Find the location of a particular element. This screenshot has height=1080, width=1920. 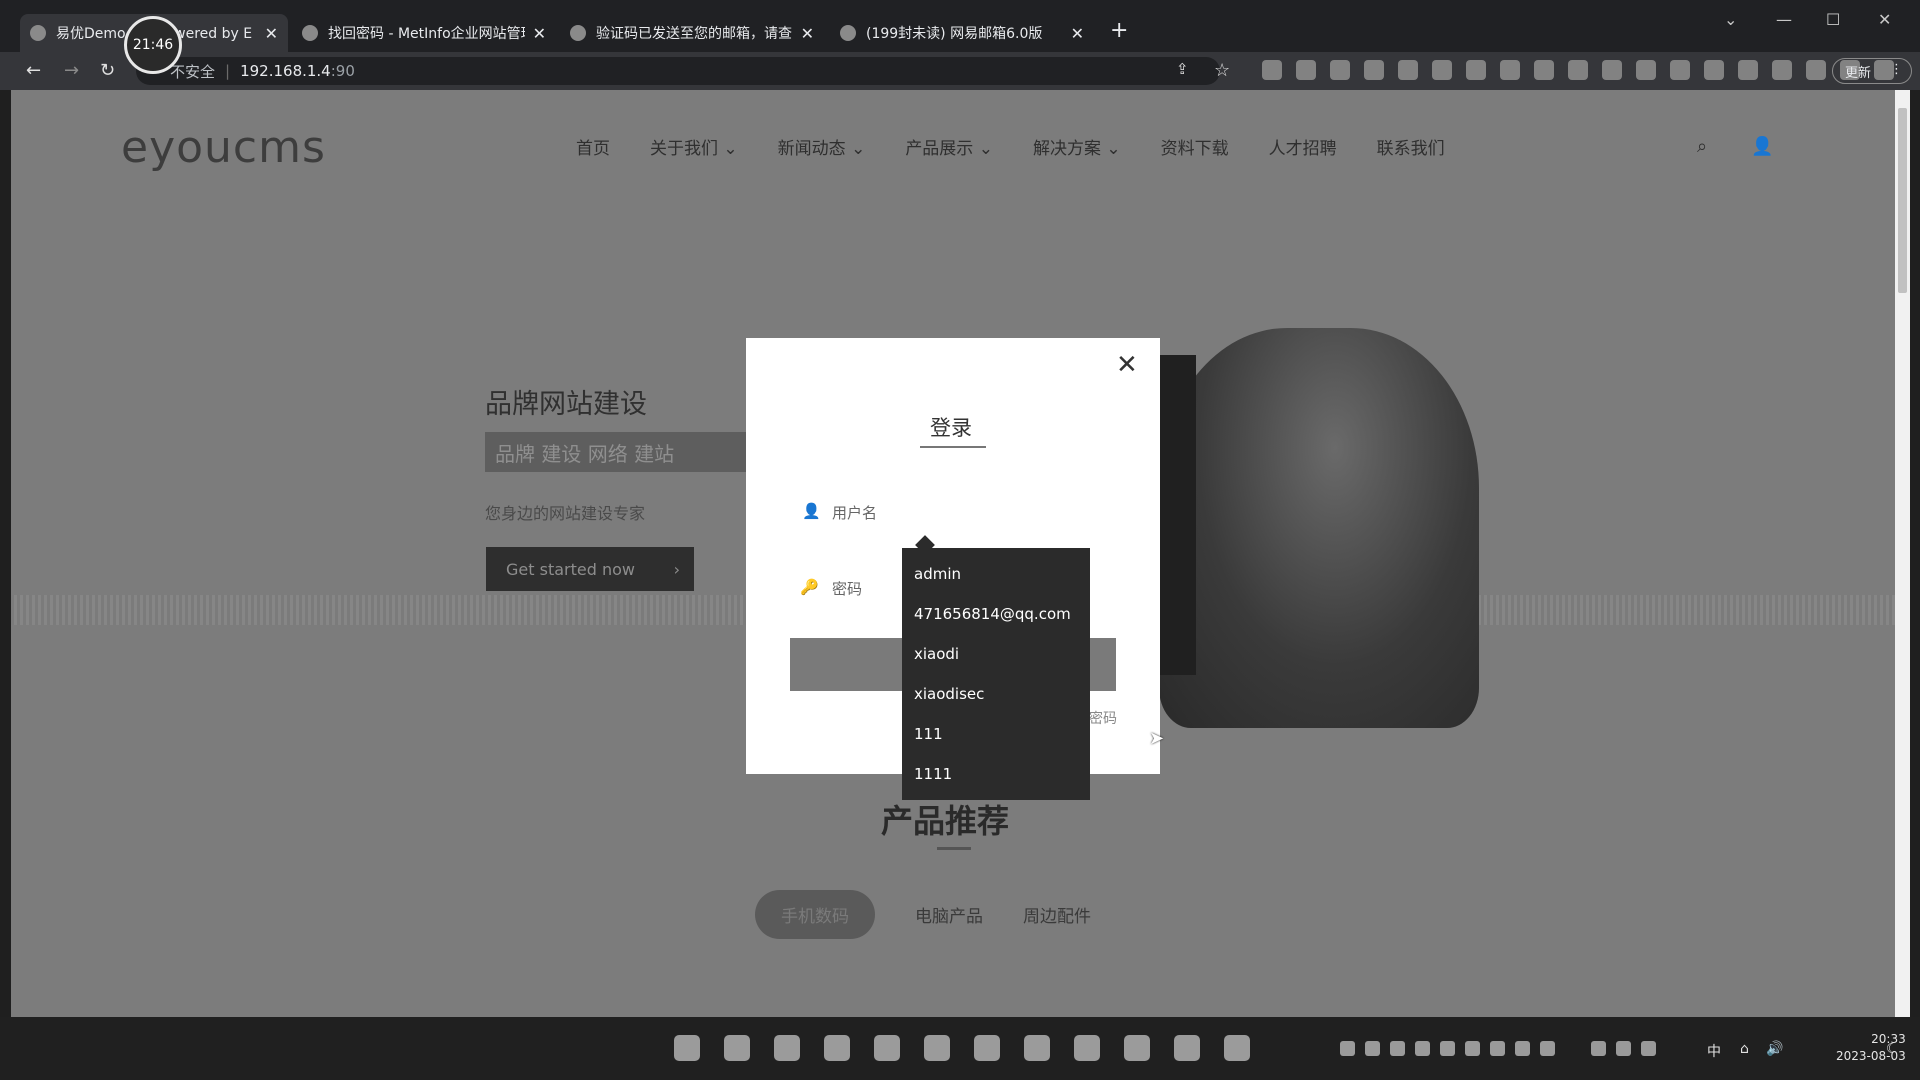

nav-item-careers: 人才招聘 is located at coordinates (1303, 146).